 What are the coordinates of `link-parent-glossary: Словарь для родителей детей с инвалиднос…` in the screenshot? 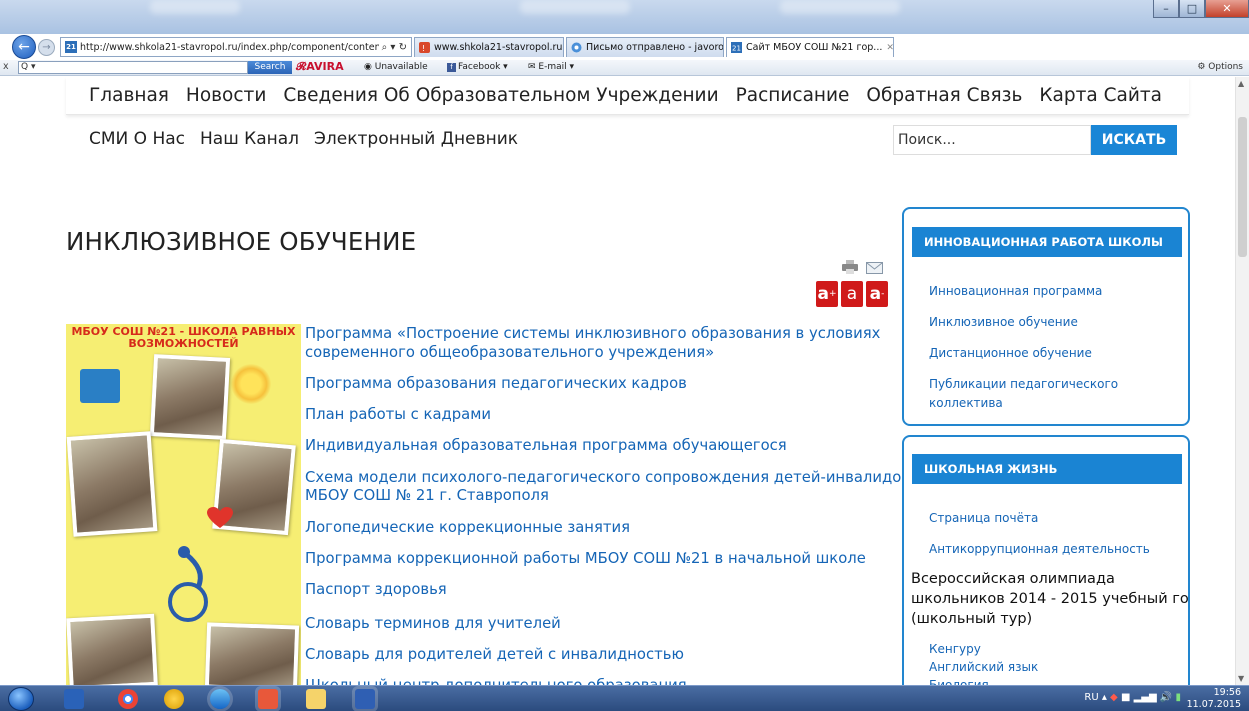 It's located at (494, 654).